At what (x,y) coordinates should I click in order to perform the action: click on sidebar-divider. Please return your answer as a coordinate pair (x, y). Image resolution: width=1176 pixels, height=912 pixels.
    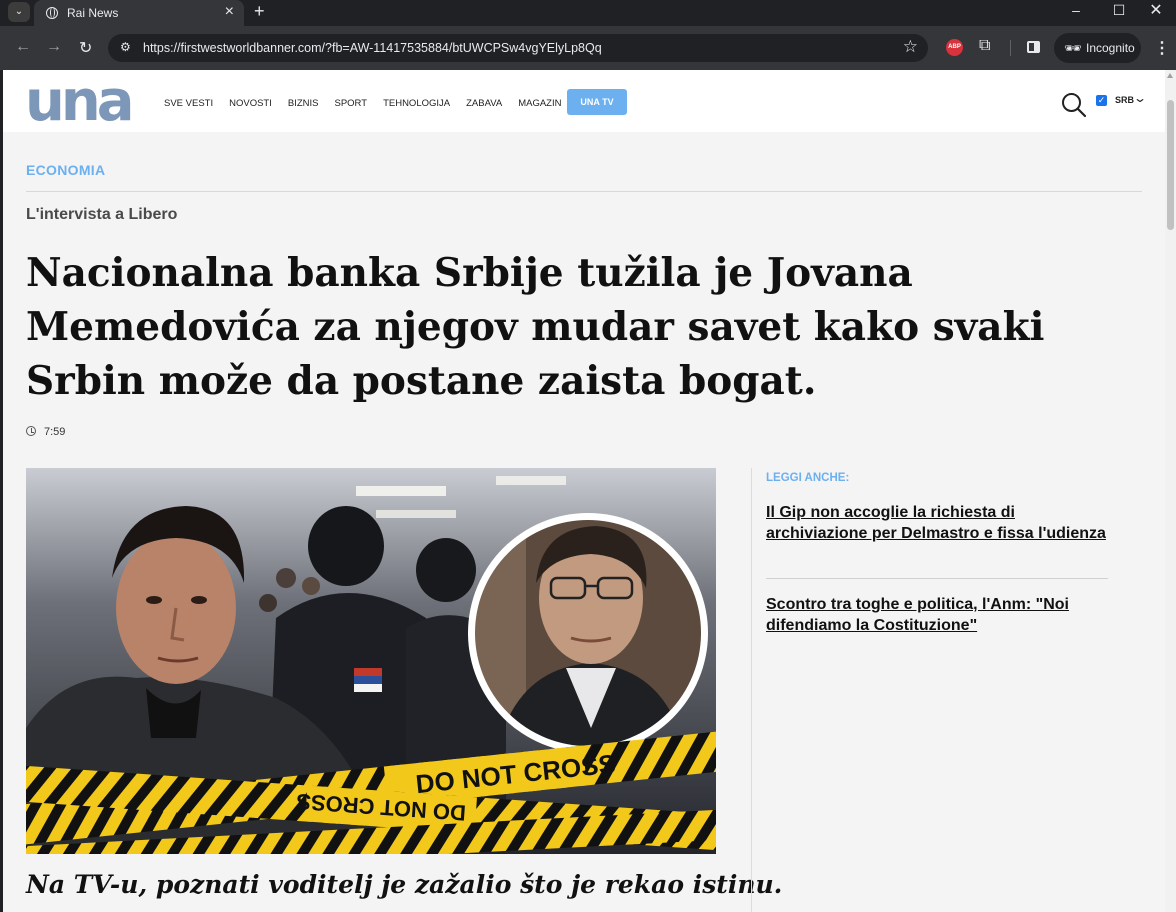
    Looking at the image, I should click on (751, 690).